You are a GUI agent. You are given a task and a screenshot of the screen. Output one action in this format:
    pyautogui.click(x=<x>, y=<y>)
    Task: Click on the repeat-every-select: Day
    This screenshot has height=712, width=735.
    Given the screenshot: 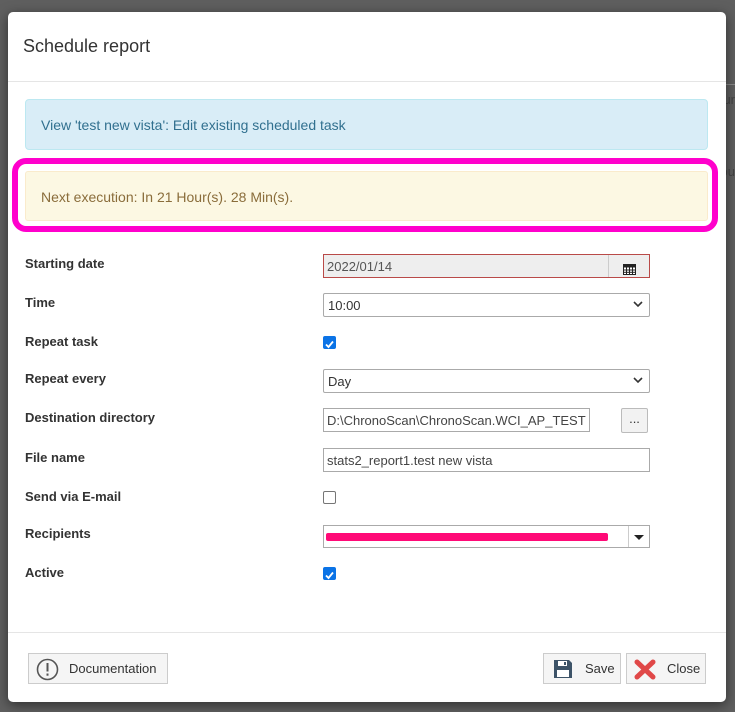 What is the action you would take?
    pyautogui.click(x=486, y=381)
    